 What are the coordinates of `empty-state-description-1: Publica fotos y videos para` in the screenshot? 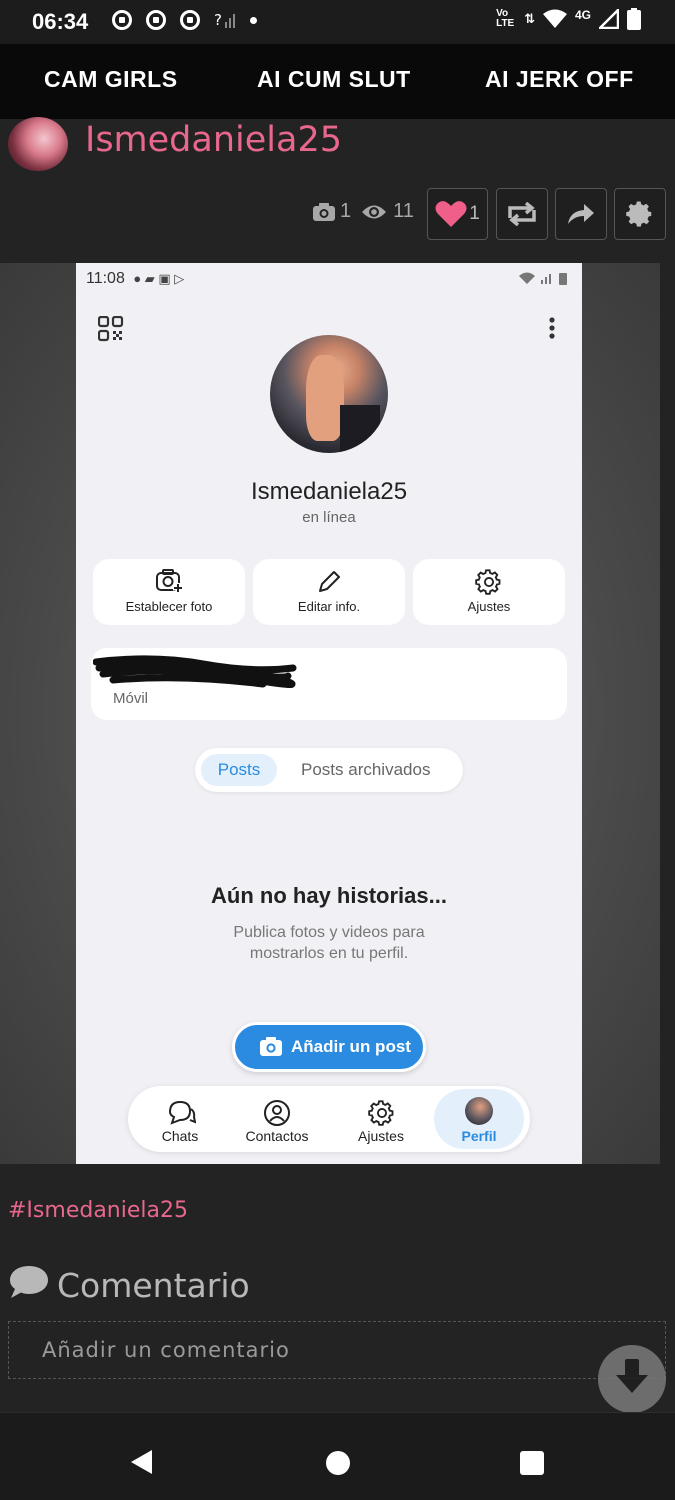 It's located at (329, 932).